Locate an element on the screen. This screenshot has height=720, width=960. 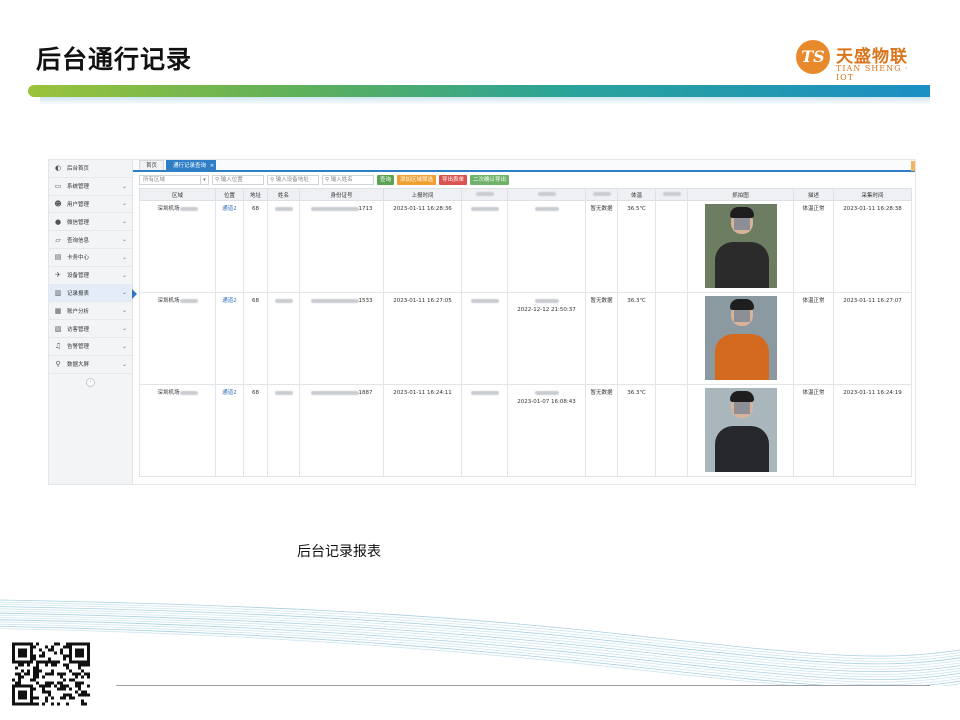
temperature-value: 36.3℃ is located at coordinates (636, 393).